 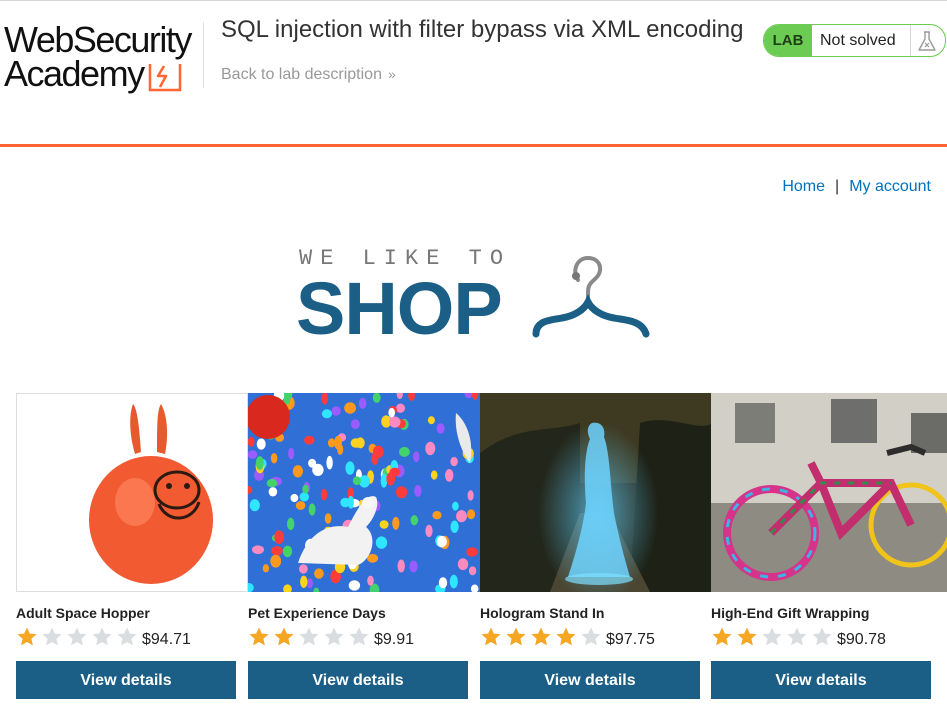 What do you see at coordinates (803, 186) in the screenshot?
I see `nav-home-link: Home` at bounding box center [803, 186].